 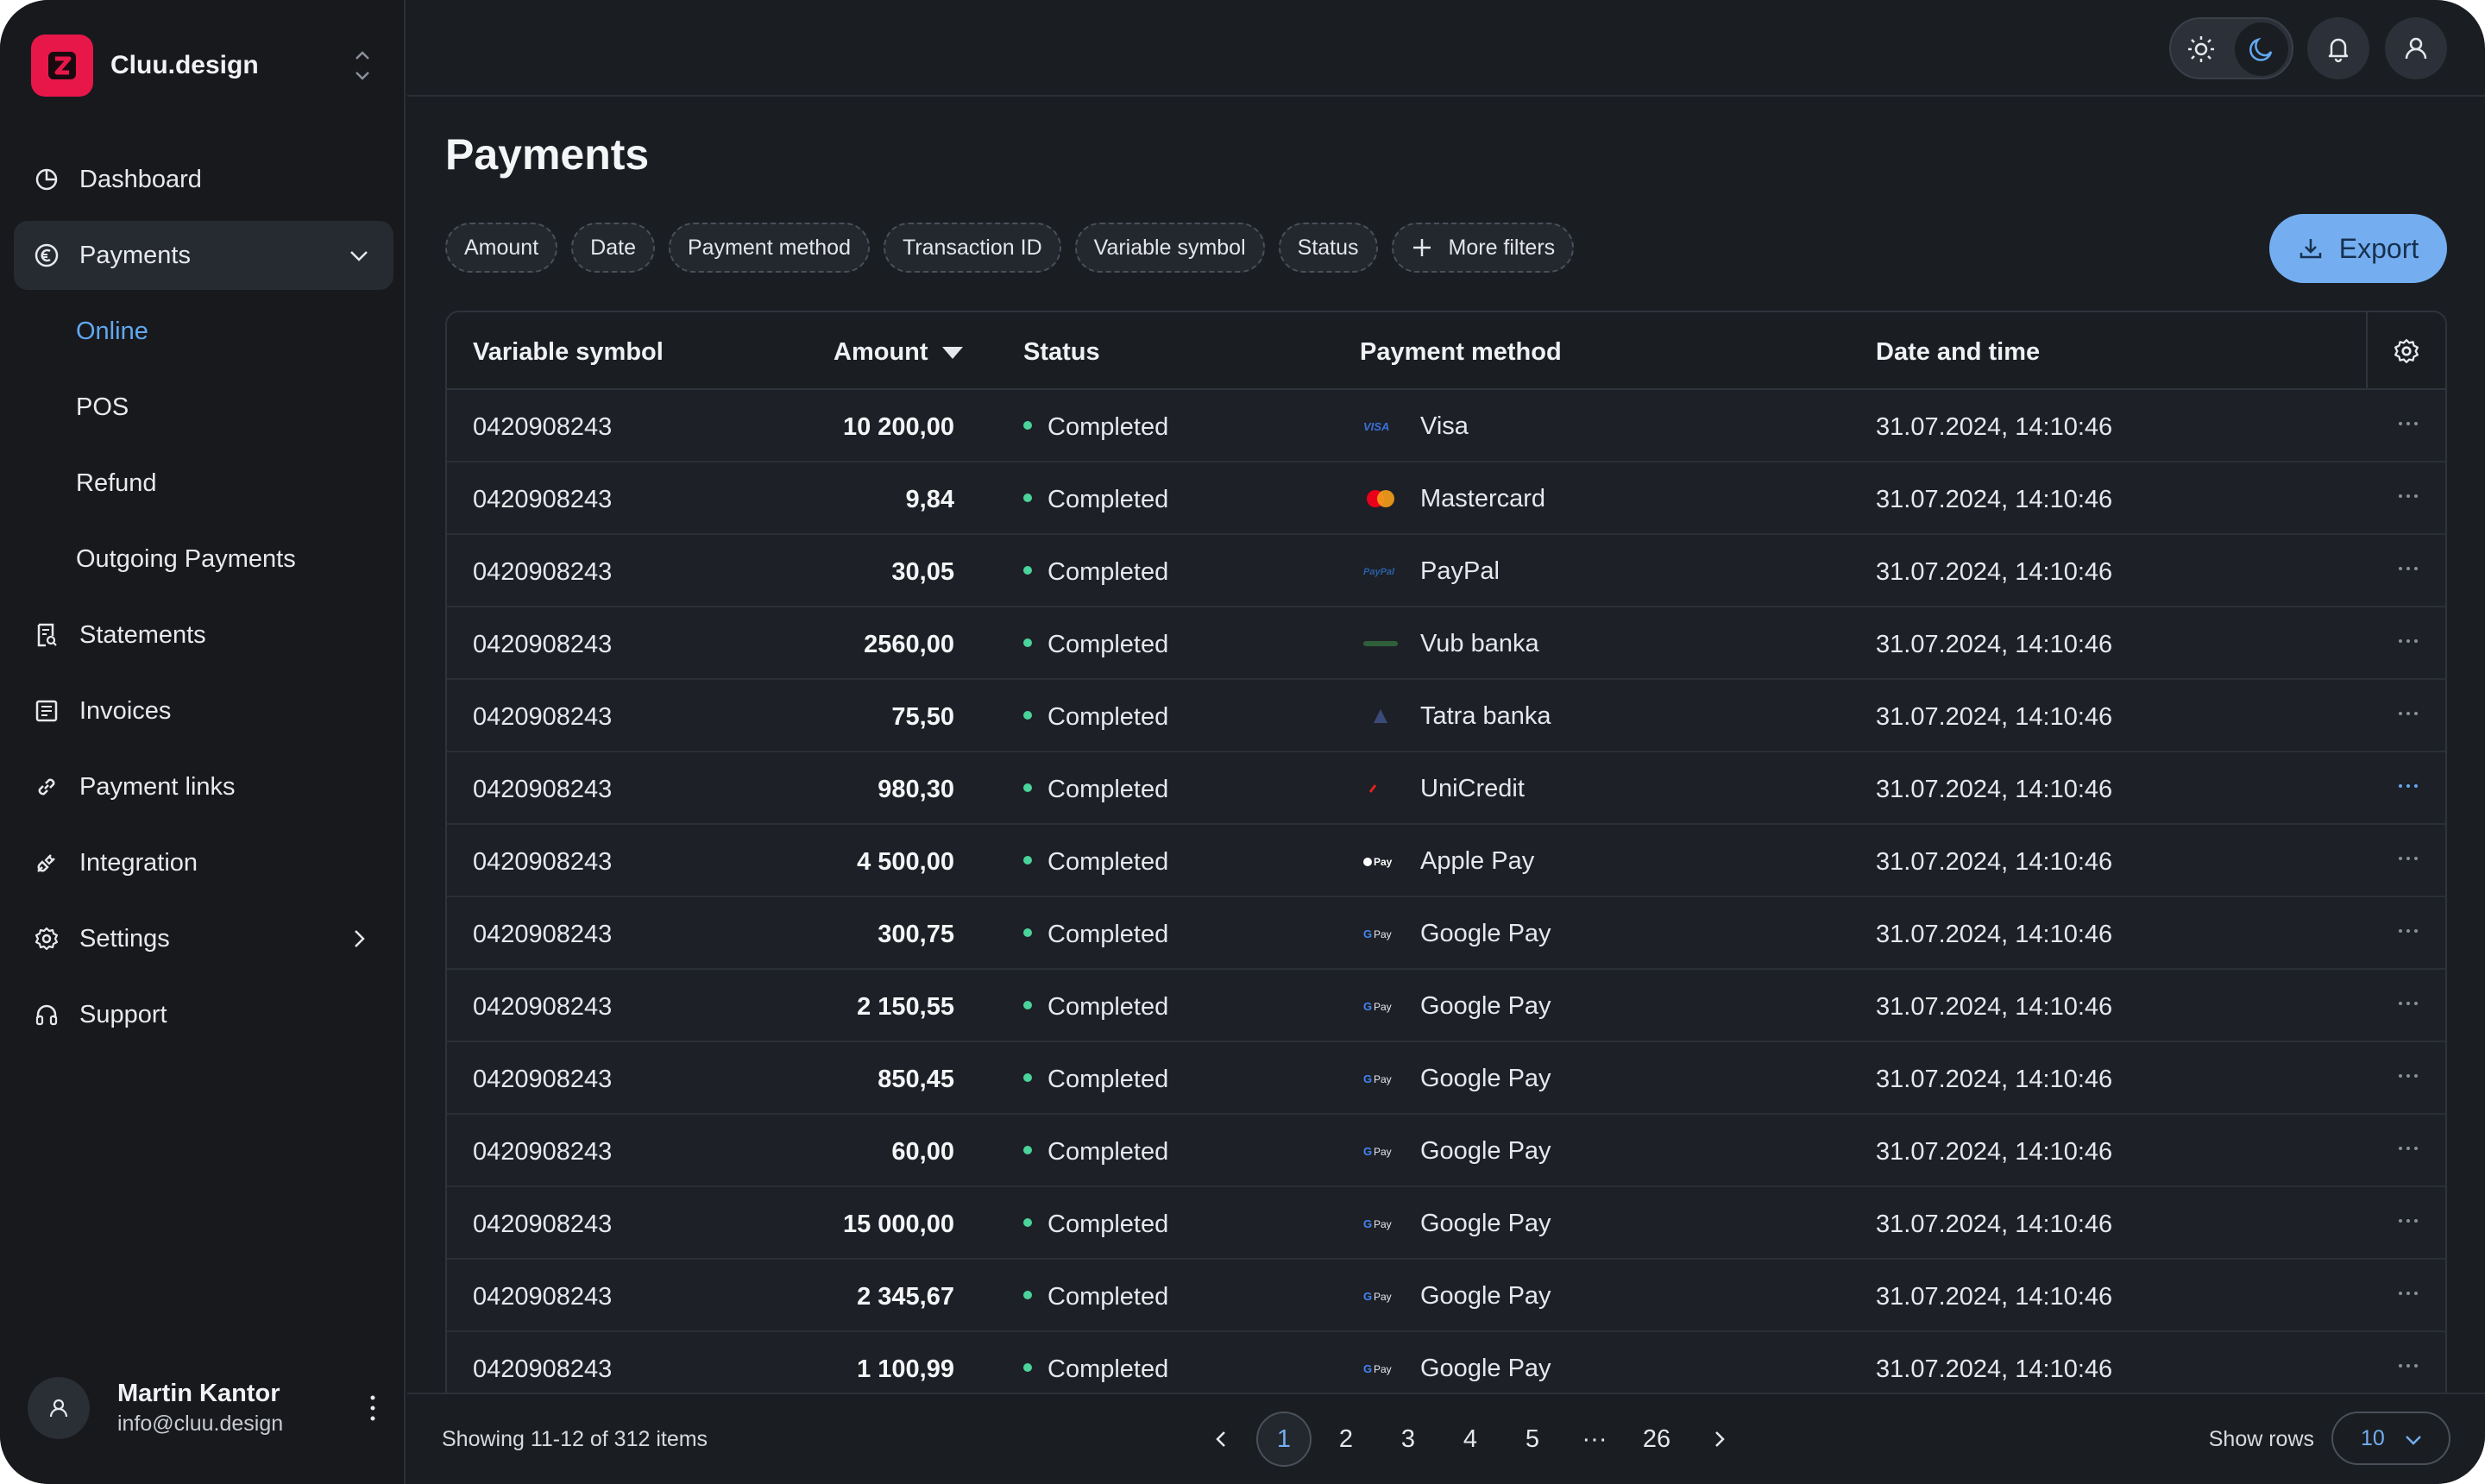 What do you see at coordinates (1061, 352) in the screenshot?
I see `column-header-status: Status` at bounding box center [1061, 352].